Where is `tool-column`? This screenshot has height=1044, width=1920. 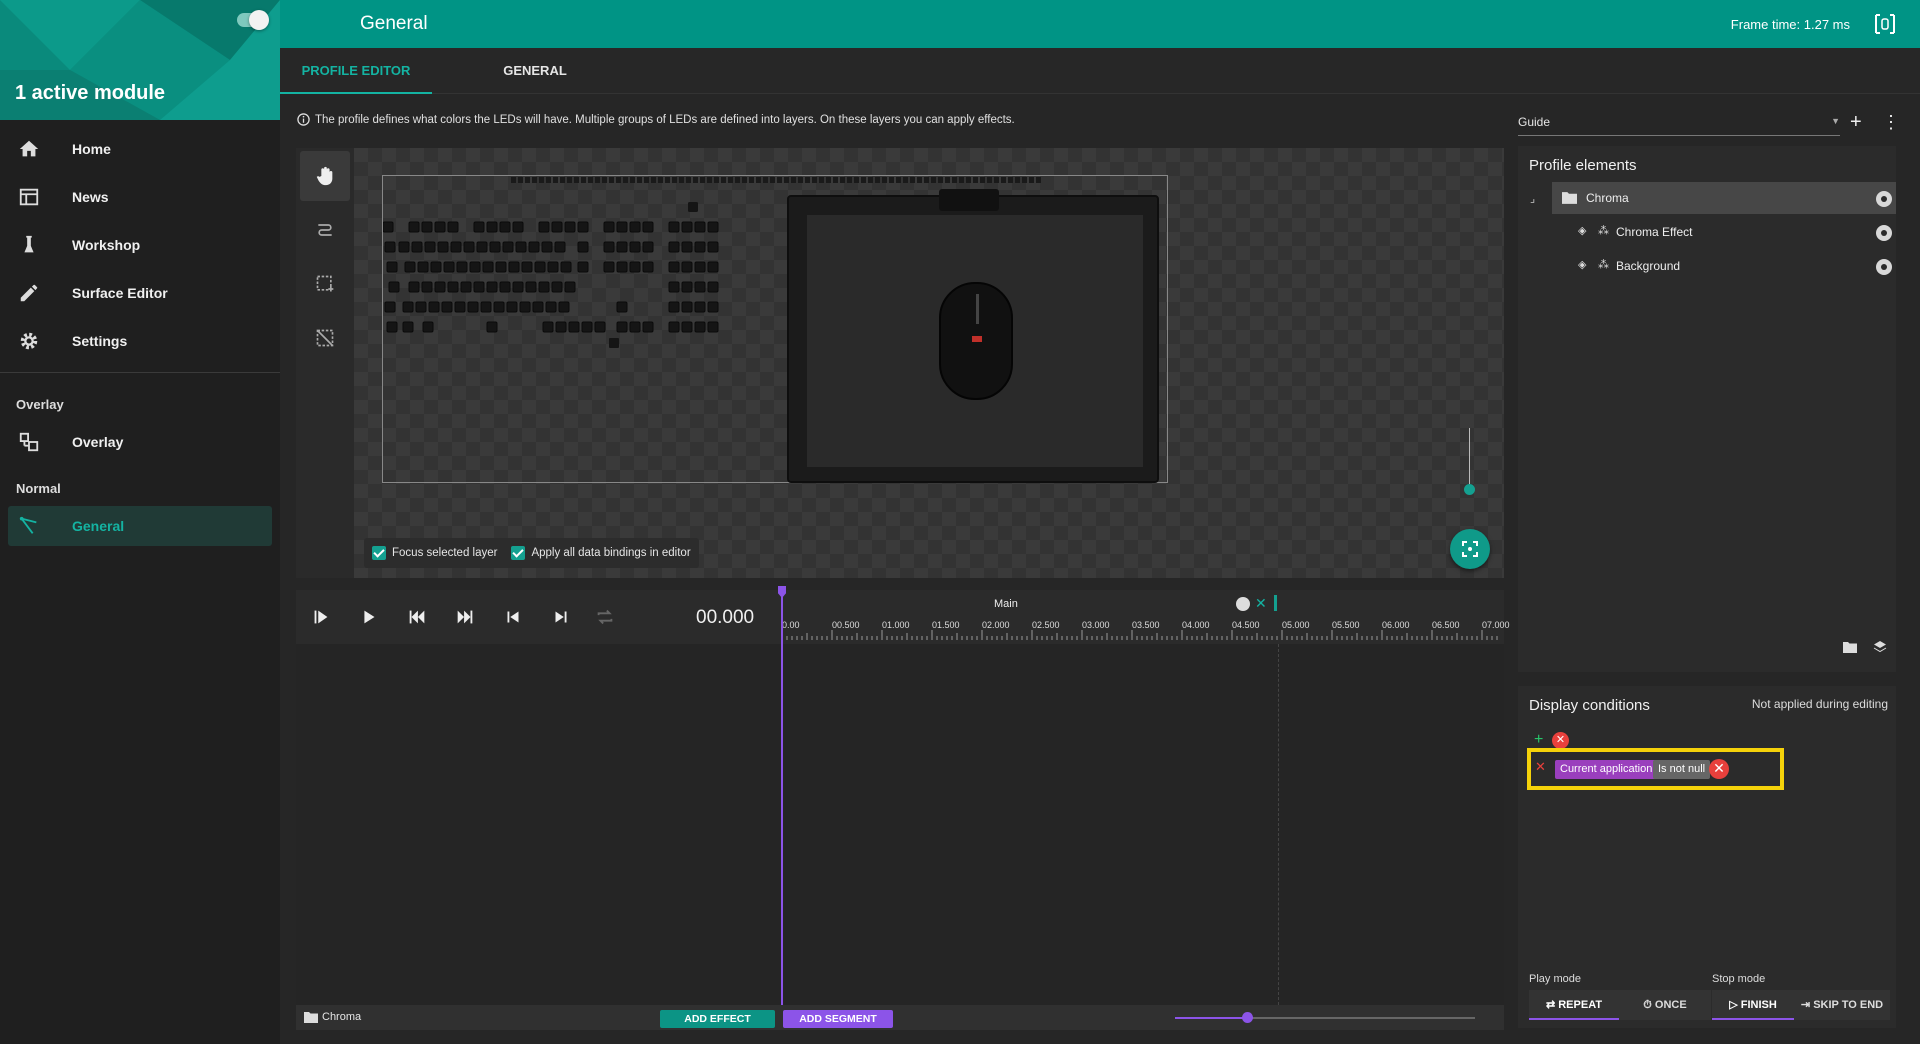
tool-column is located at coordinates (325, 363).